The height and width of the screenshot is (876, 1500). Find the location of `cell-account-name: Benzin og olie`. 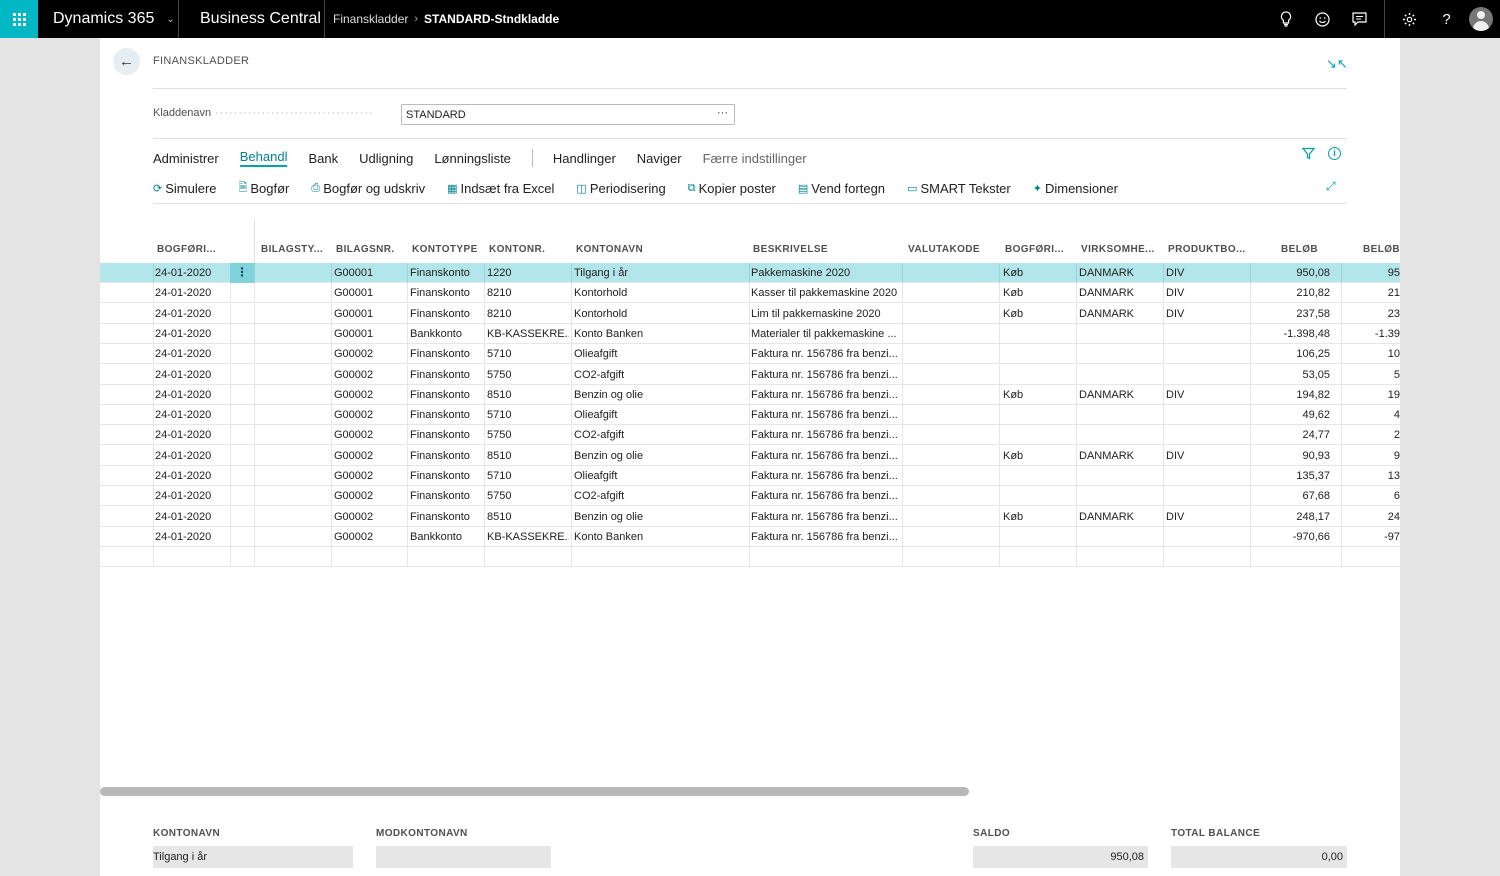

cell-account-name: Benzin og olie is located at coordinates (659, 456).